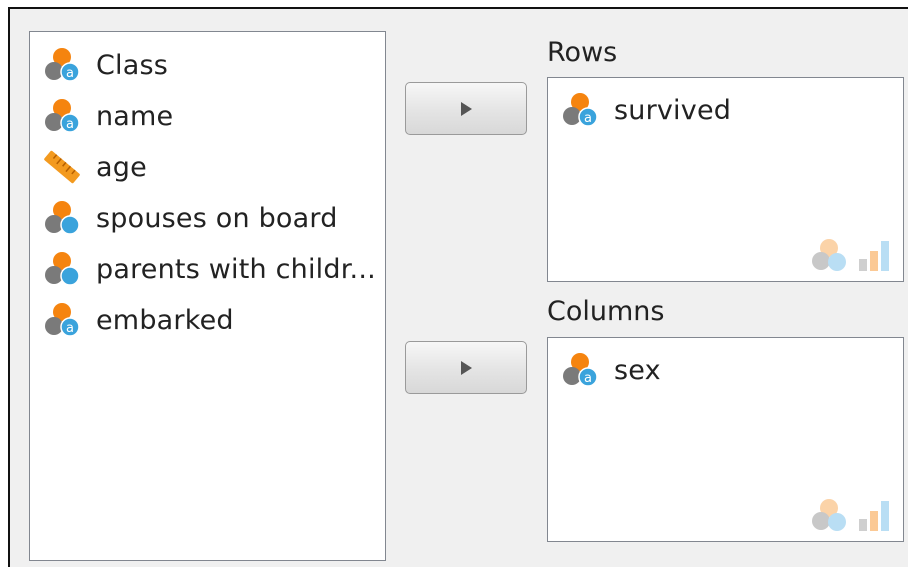 The image size is (908, 567). Describe the element at coordinates (121, 167) in the screenshot. I see `variable-label: age` at that location.